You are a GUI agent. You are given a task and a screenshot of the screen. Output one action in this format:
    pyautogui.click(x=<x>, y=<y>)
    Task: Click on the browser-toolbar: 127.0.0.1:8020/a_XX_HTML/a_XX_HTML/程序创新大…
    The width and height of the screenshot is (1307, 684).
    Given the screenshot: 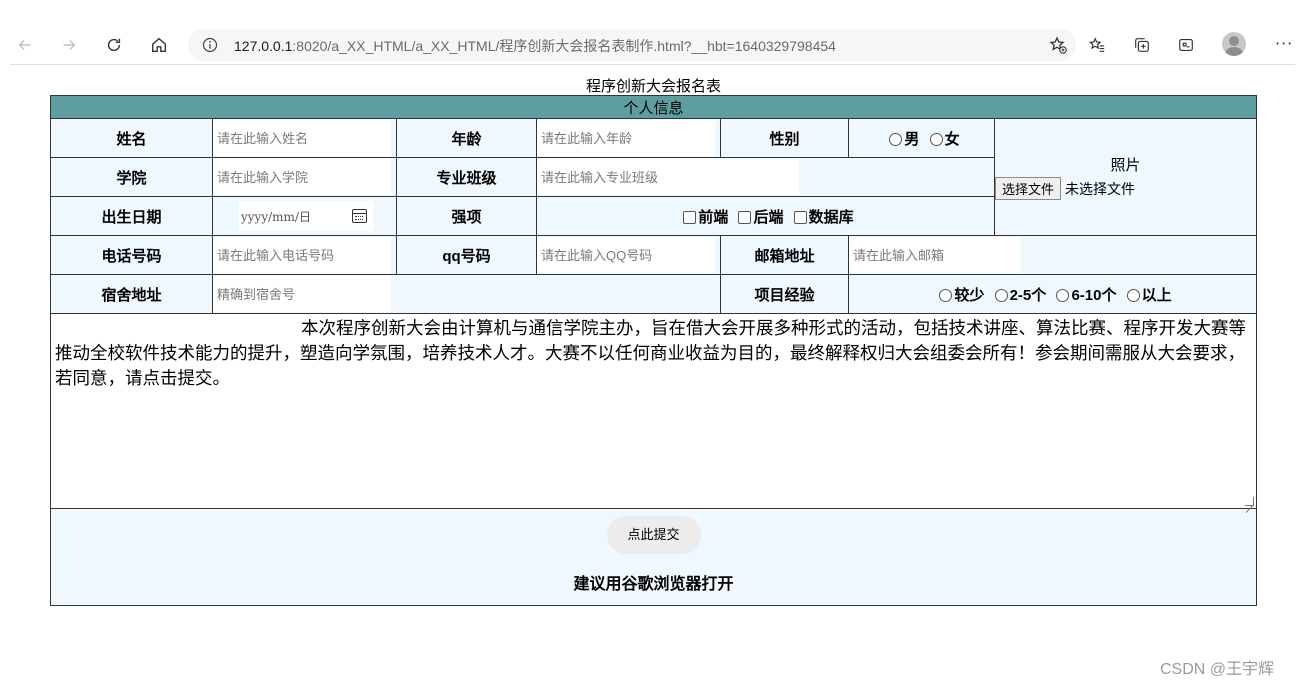 What is the action you would take?
    pyautogui.click(x=652, y=45)
    